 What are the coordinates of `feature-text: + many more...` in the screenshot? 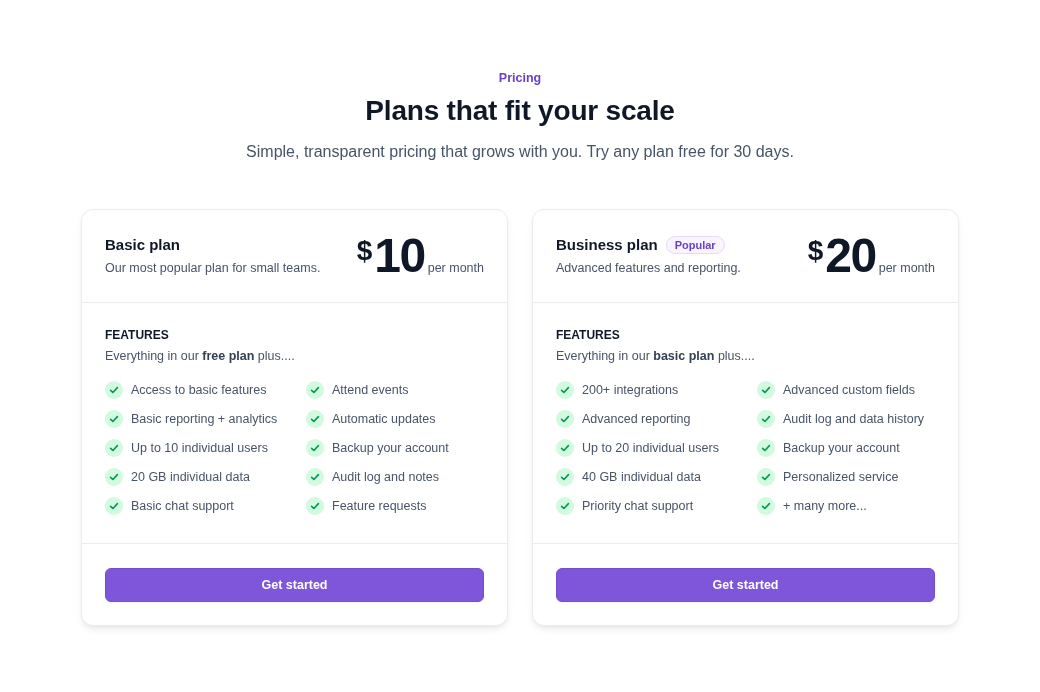 It's located at (825, 506).